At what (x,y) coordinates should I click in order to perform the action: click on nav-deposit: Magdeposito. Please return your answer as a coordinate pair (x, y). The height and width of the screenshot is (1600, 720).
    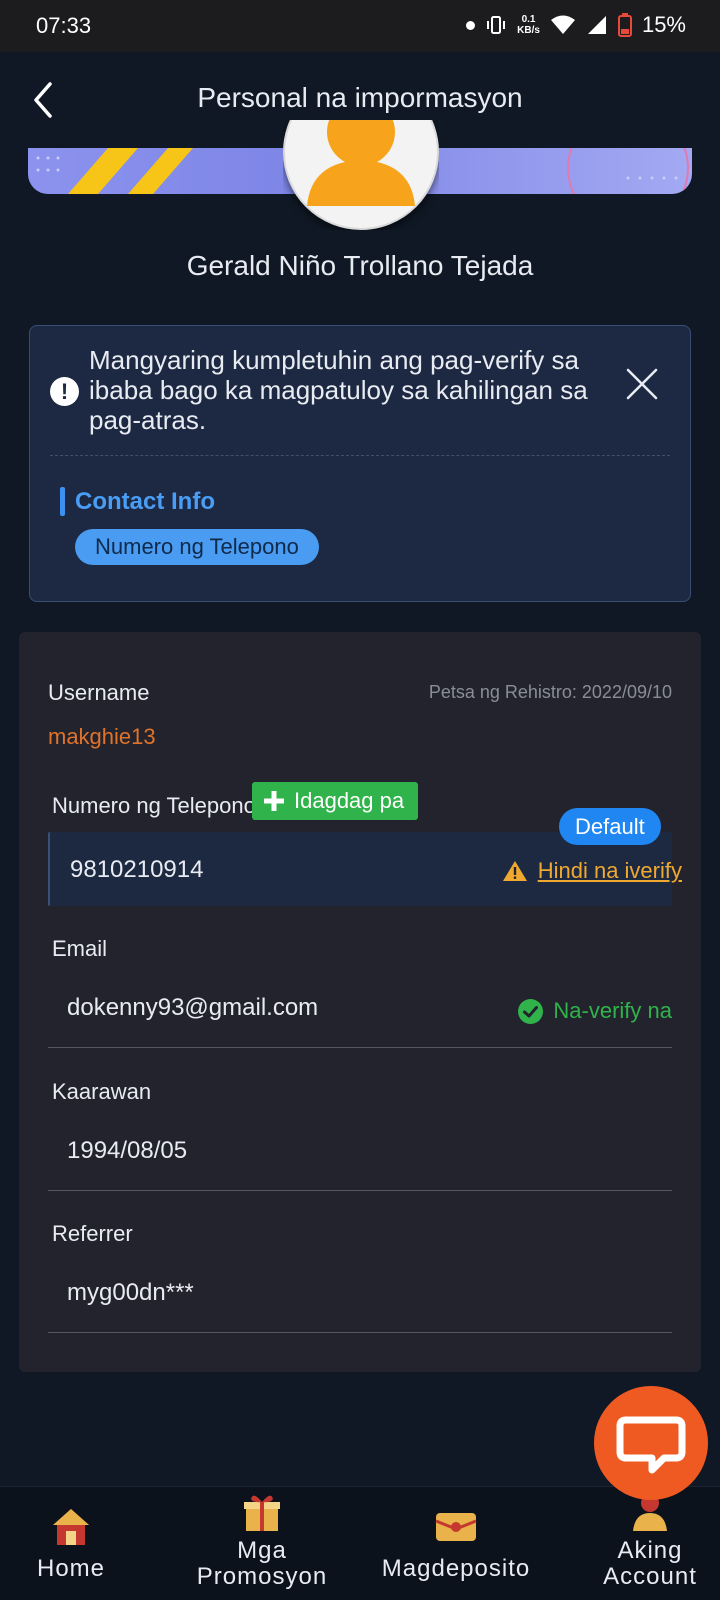
    Looking at the image, I should click on (456, 1544).